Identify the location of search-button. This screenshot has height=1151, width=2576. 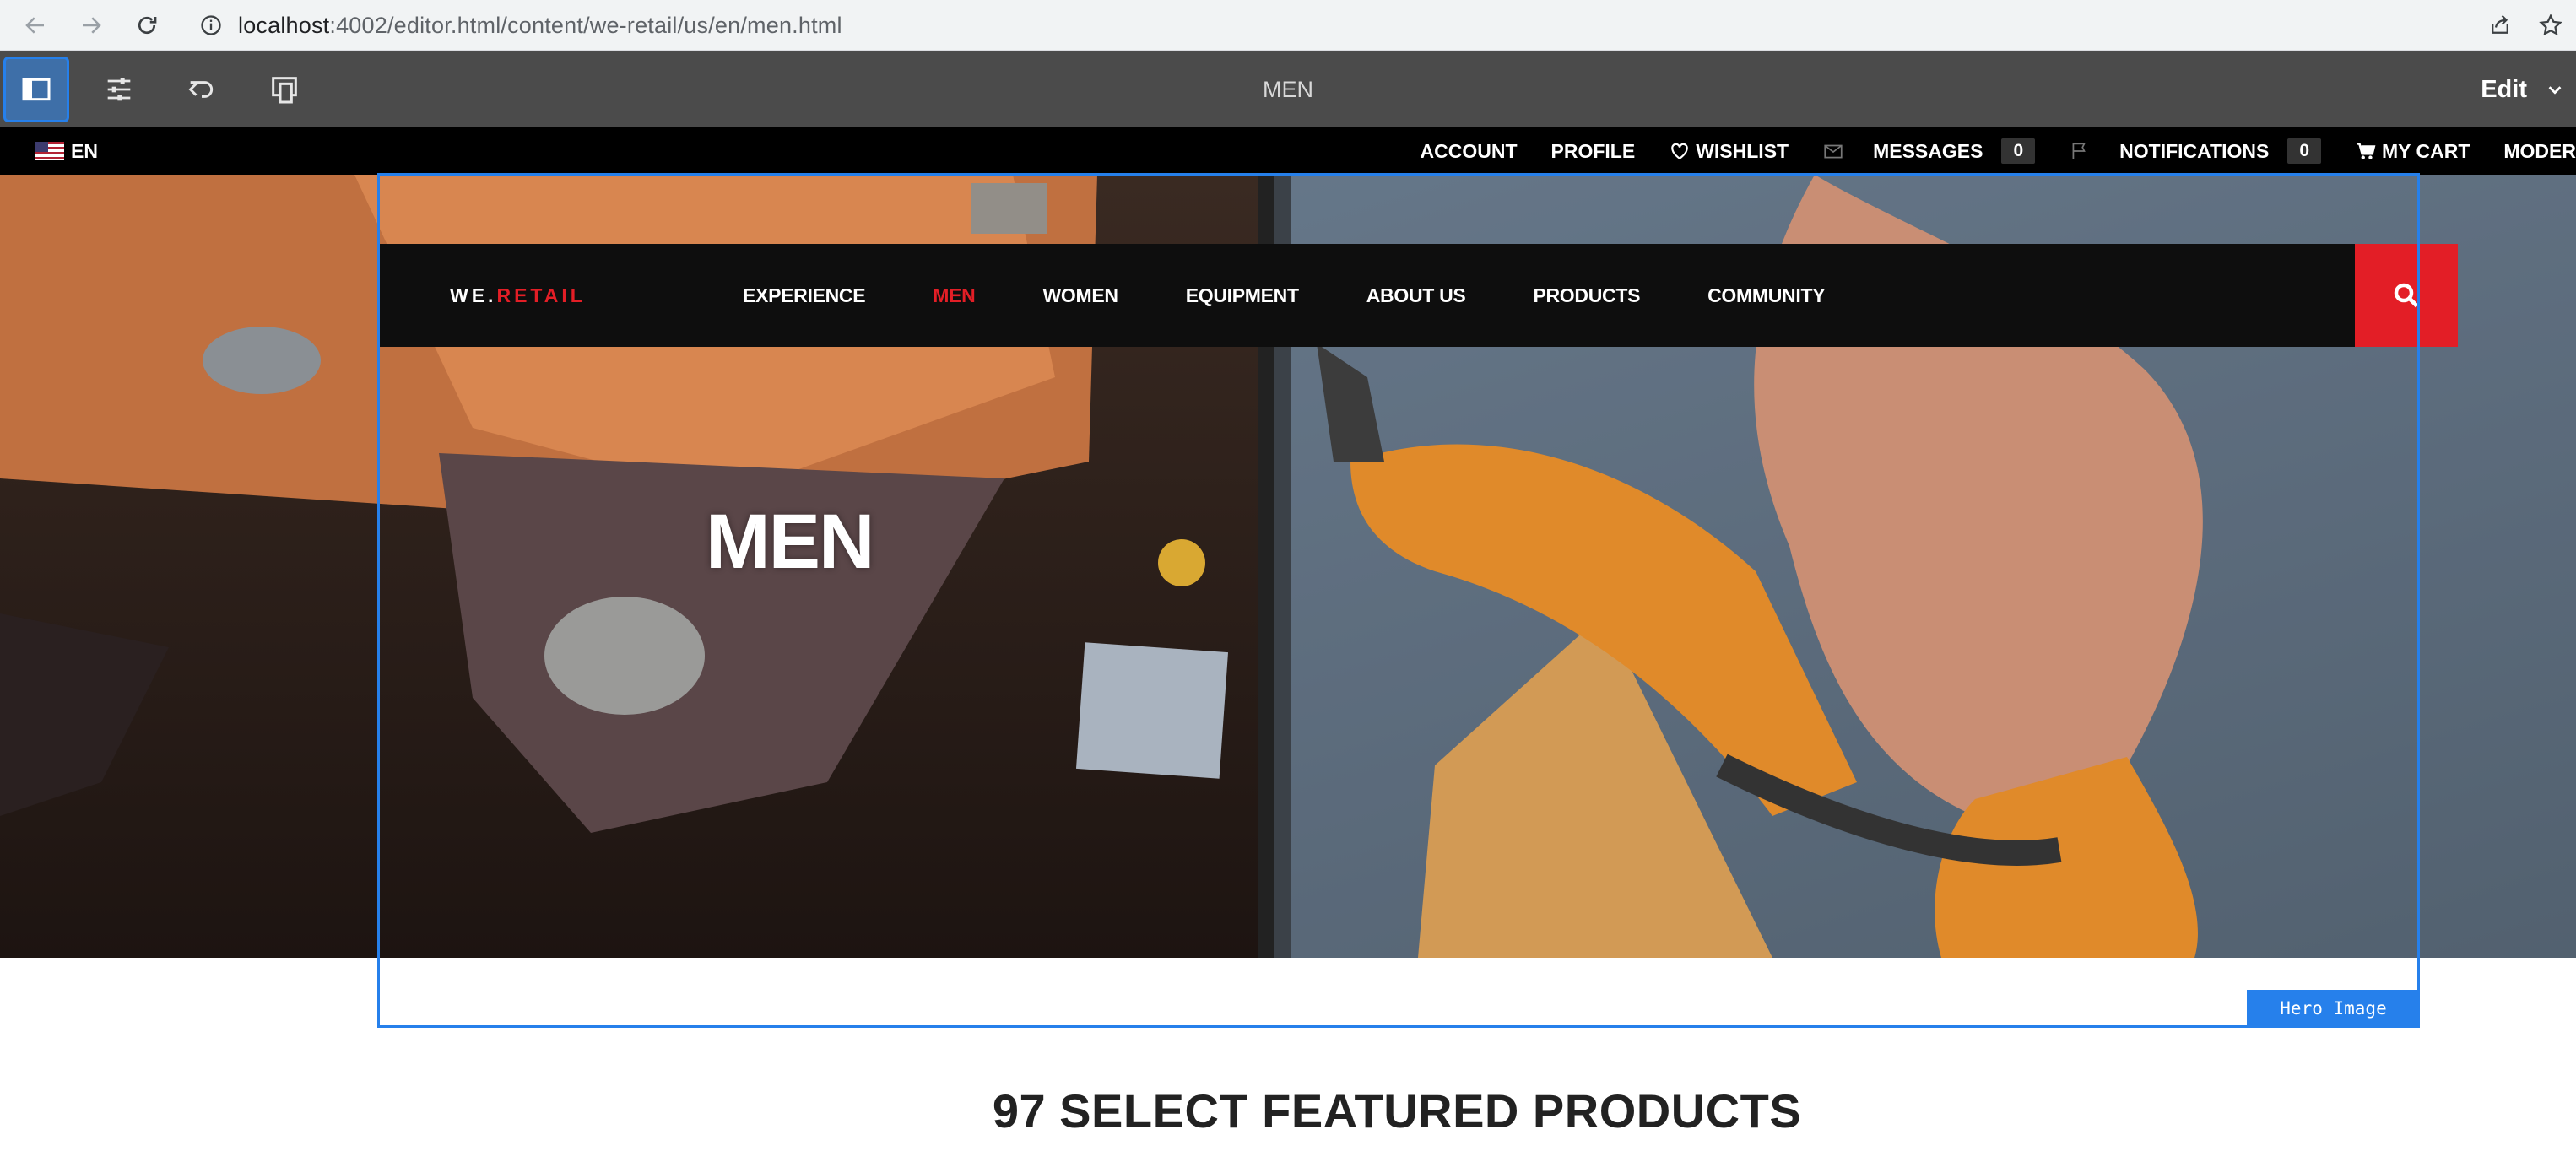
(2406, 295).